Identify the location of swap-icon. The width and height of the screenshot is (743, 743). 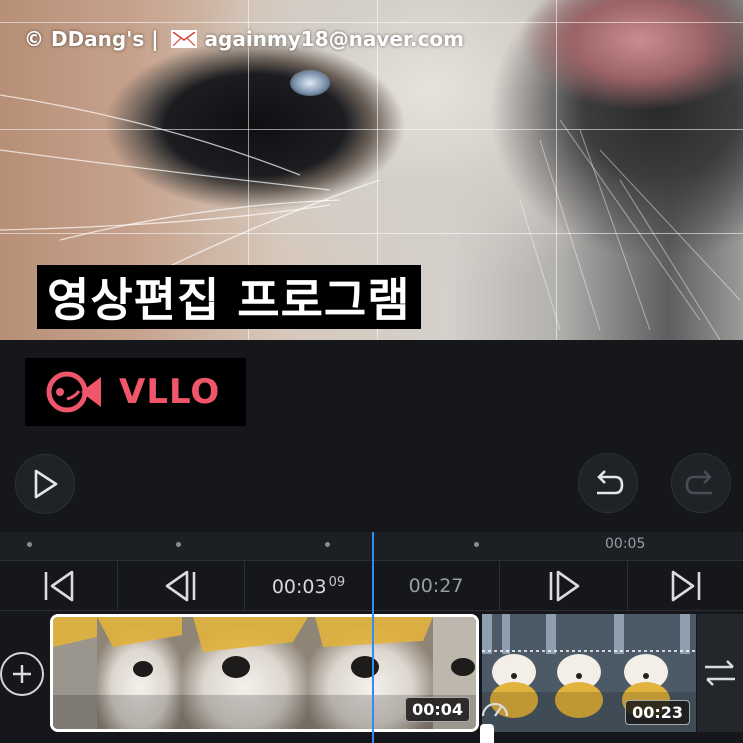
(720, 673).